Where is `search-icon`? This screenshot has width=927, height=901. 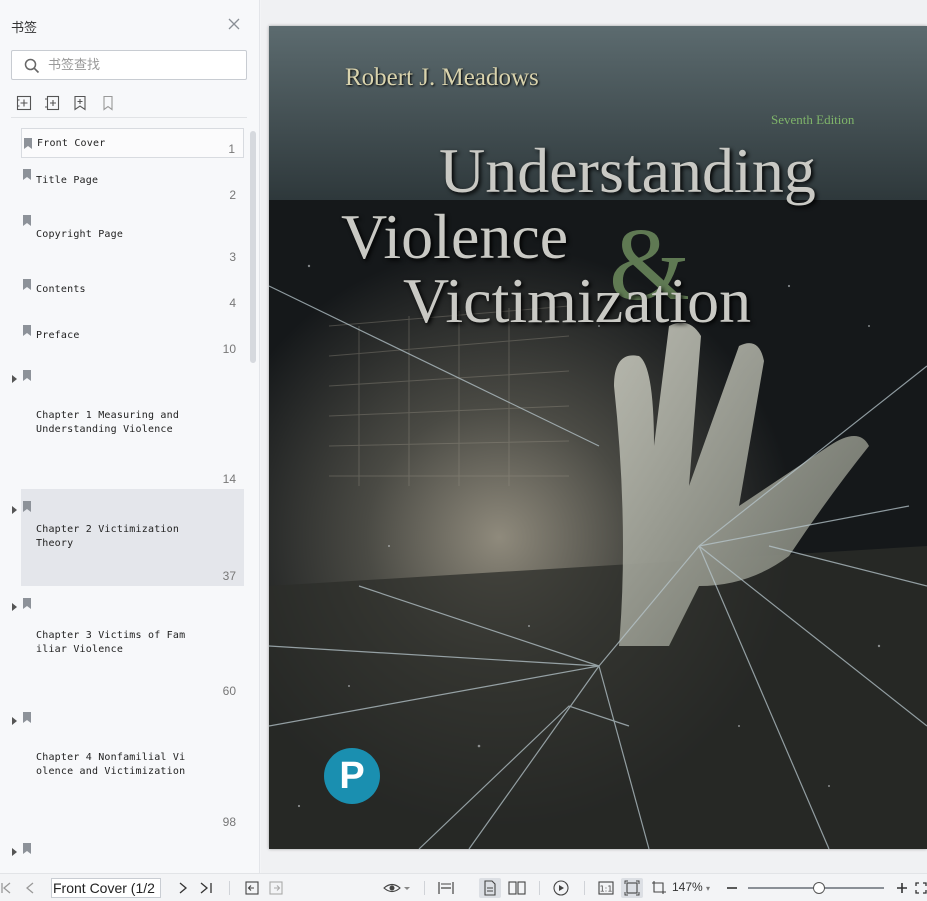 search-icon is located at coordinates (32, 66).